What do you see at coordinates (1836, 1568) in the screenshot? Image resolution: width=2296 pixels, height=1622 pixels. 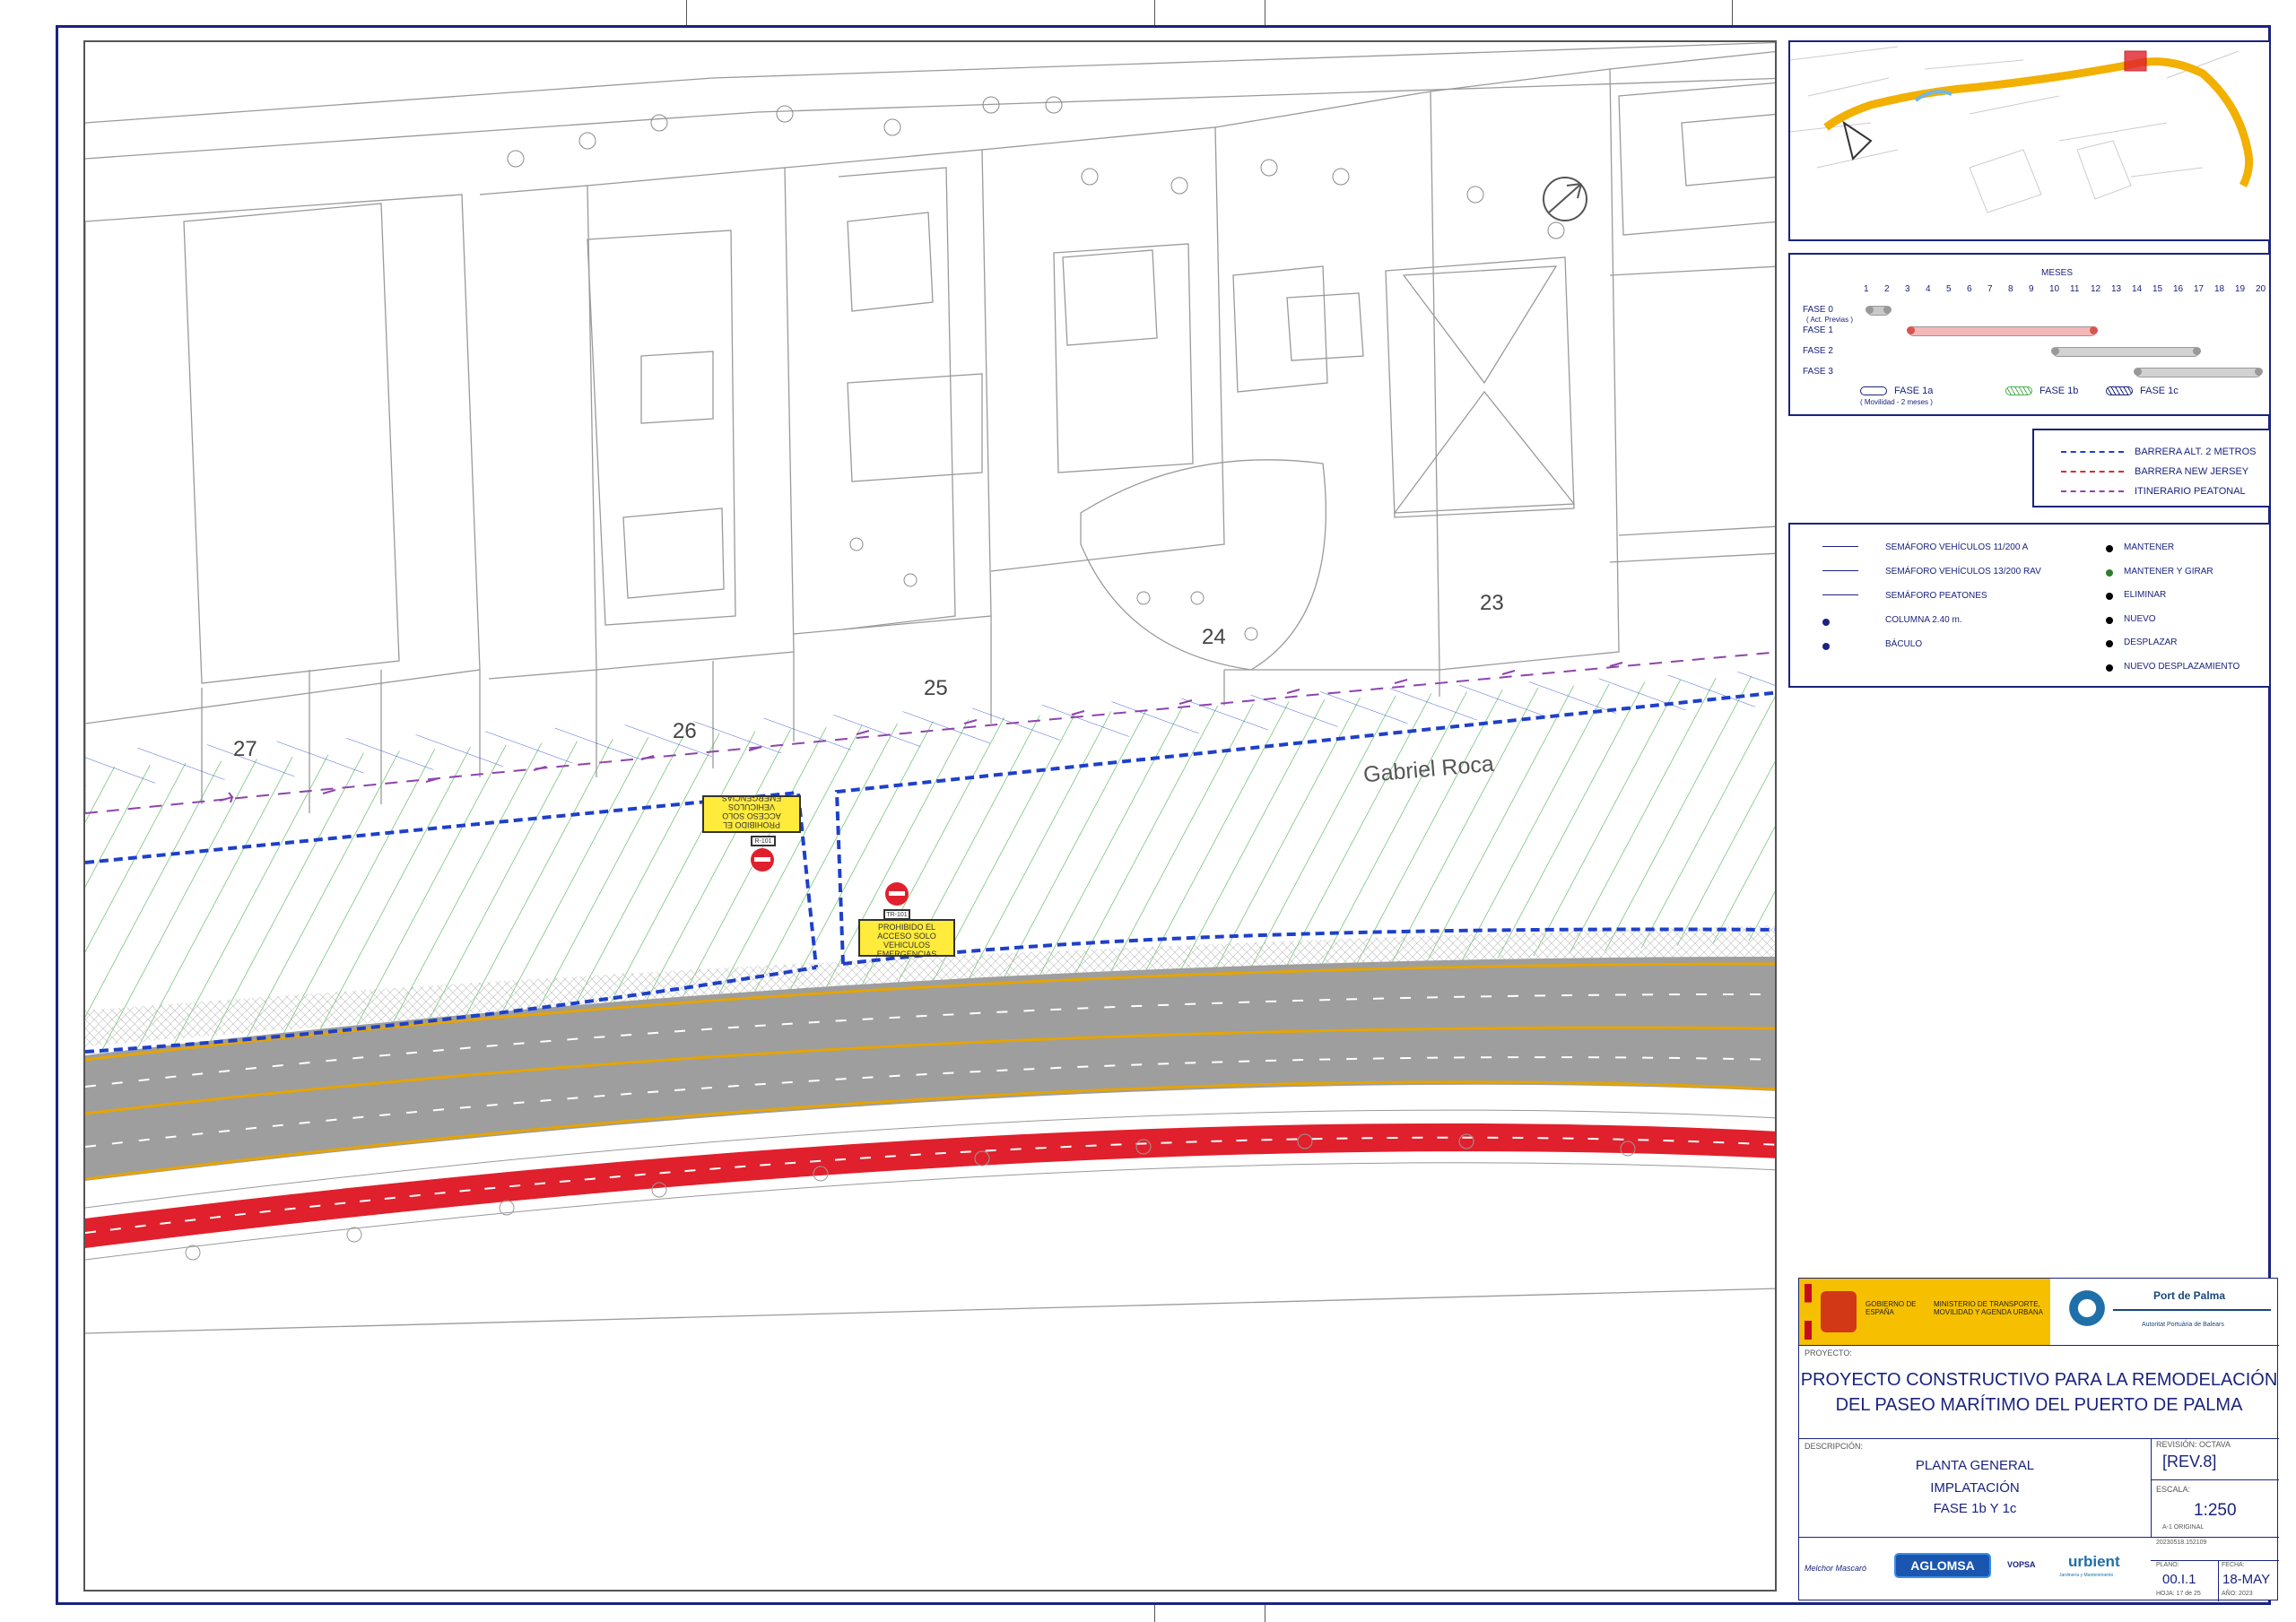 I see `logo-melchor-mascaro: Melchor Mascaró` at bounding box center [1836, 1568].